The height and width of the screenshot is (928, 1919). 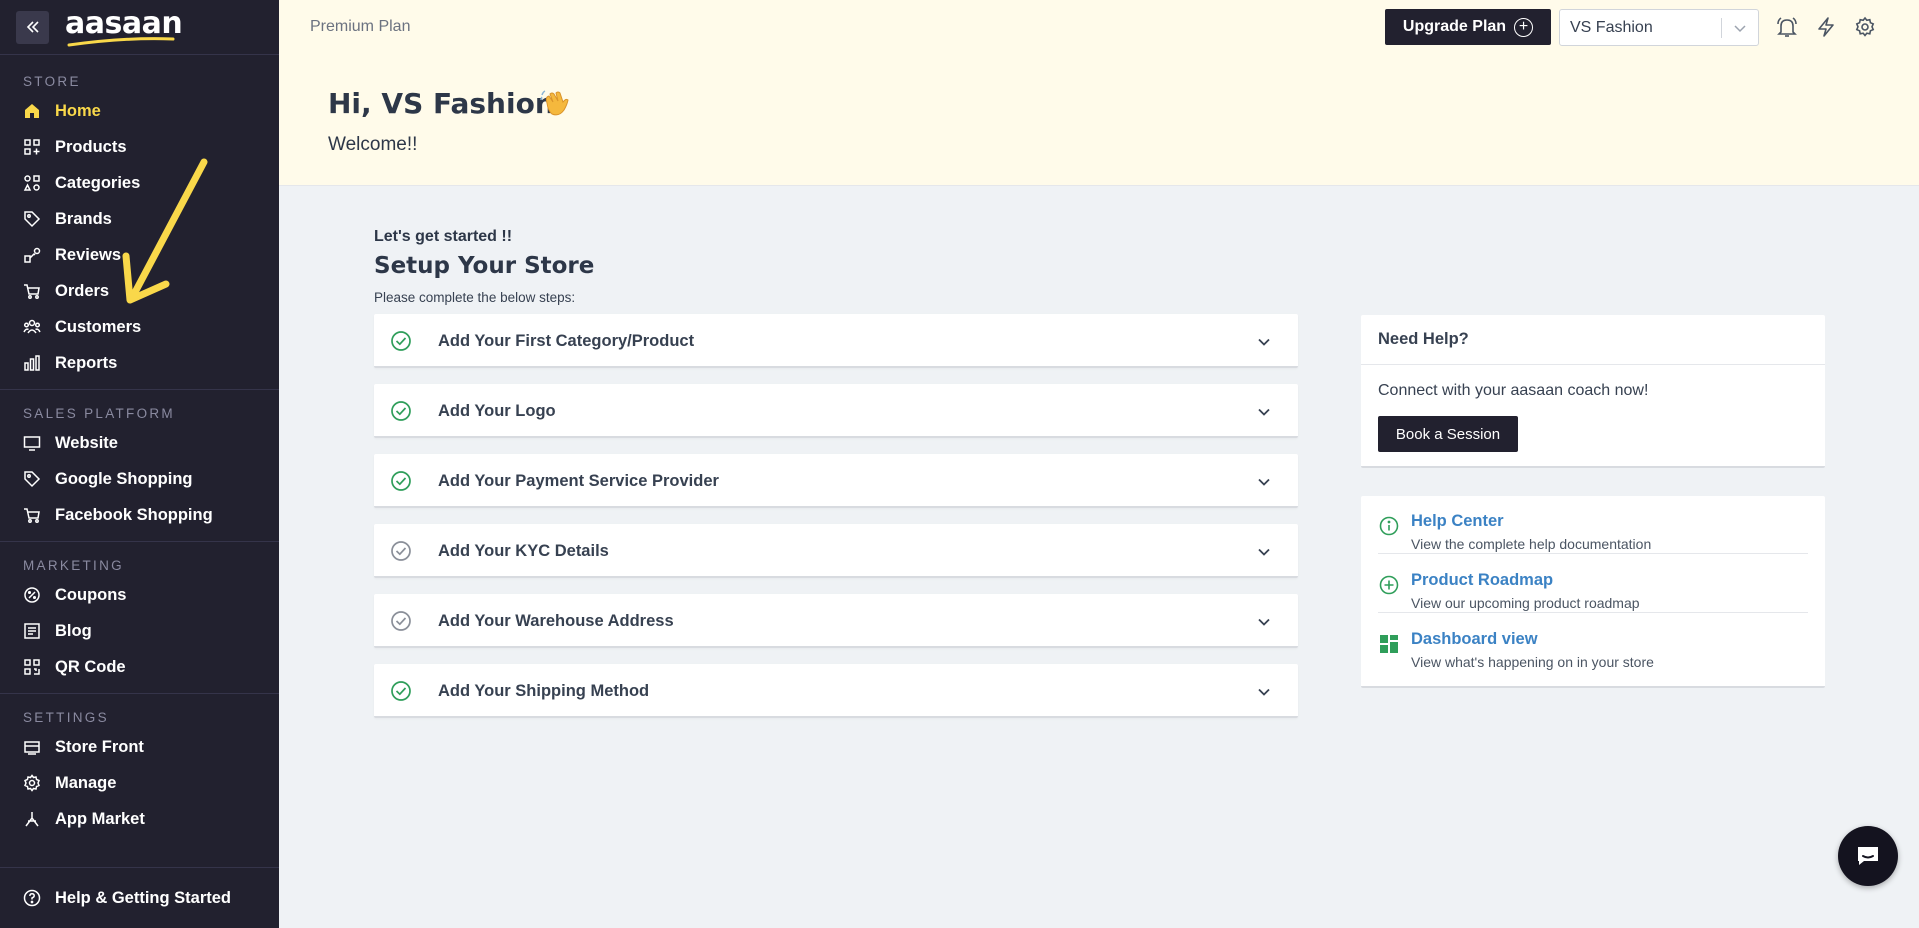 What do you see at coordinates (32, 631) in the screenshot?
I see `blog-icon` at bounding box center [32, 631].